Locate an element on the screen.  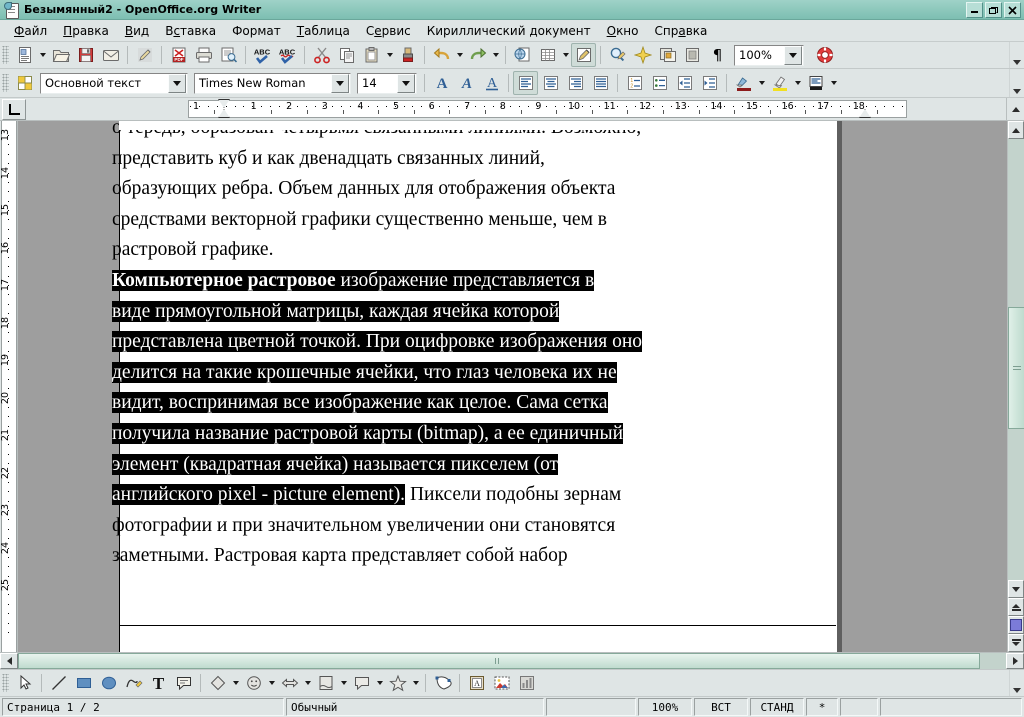
show-draw-functions-button is located at coordinates (583, 55).